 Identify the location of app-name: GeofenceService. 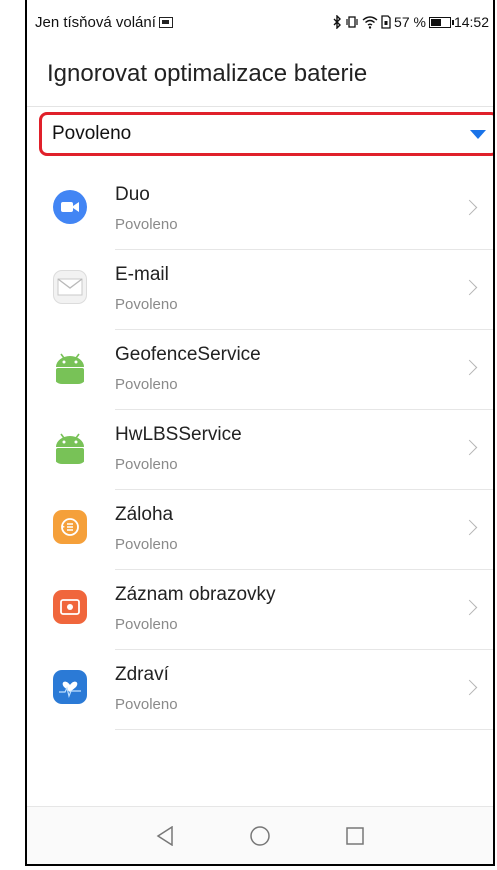
(188, 354).